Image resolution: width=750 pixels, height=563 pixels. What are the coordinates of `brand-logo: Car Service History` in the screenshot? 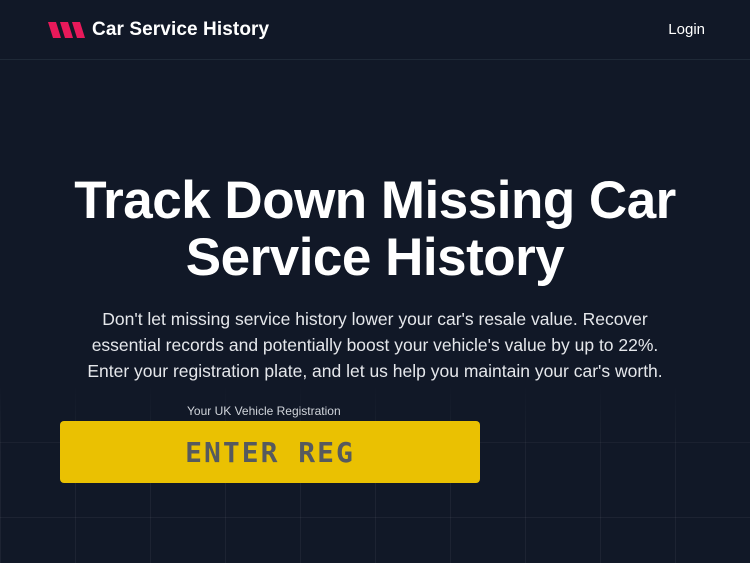 It's located at (157, 30).